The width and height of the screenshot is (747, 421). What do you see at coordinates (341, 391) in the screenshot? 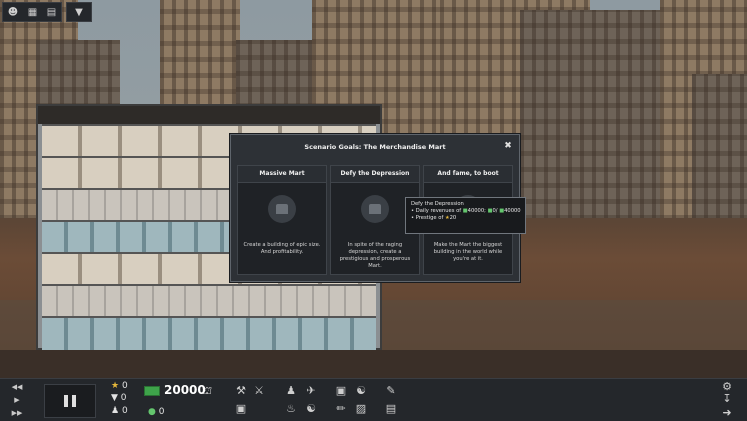
I see `box-icon: ▣` at bounding box center [341, 391].